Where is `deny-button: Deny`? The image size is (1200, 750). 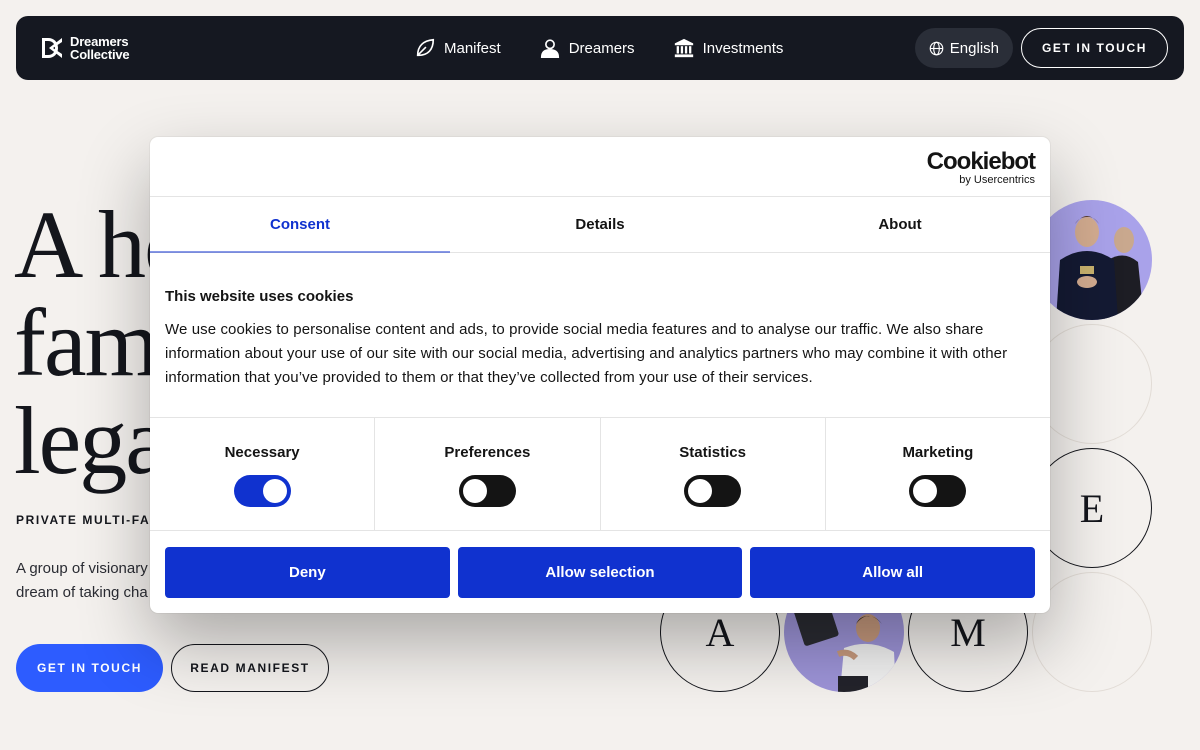 deny-button: Deny is located at coordinates (307, 572).